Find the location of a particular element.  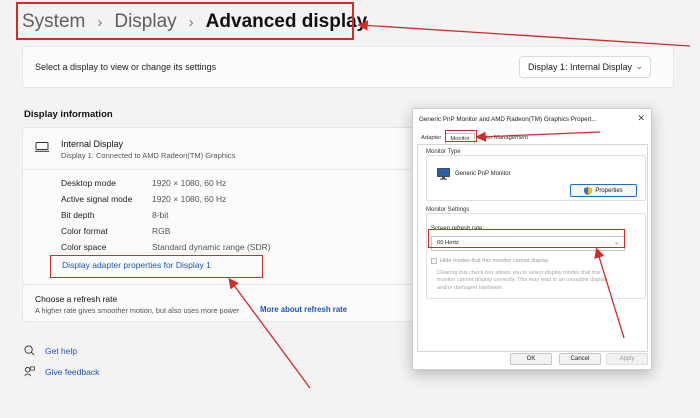

ok-button: OK is located at coordinates (531, 359).